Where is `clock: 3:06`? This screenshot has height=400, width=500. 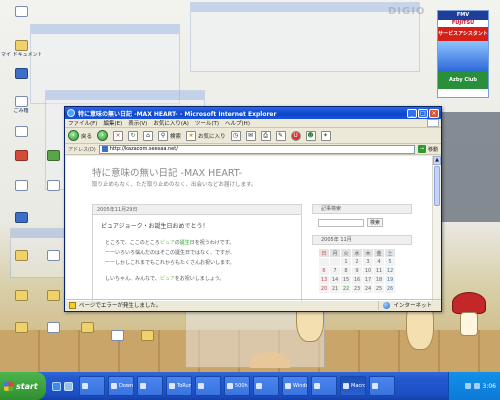 clock: 3:06 is located at coordinates (489, 386).